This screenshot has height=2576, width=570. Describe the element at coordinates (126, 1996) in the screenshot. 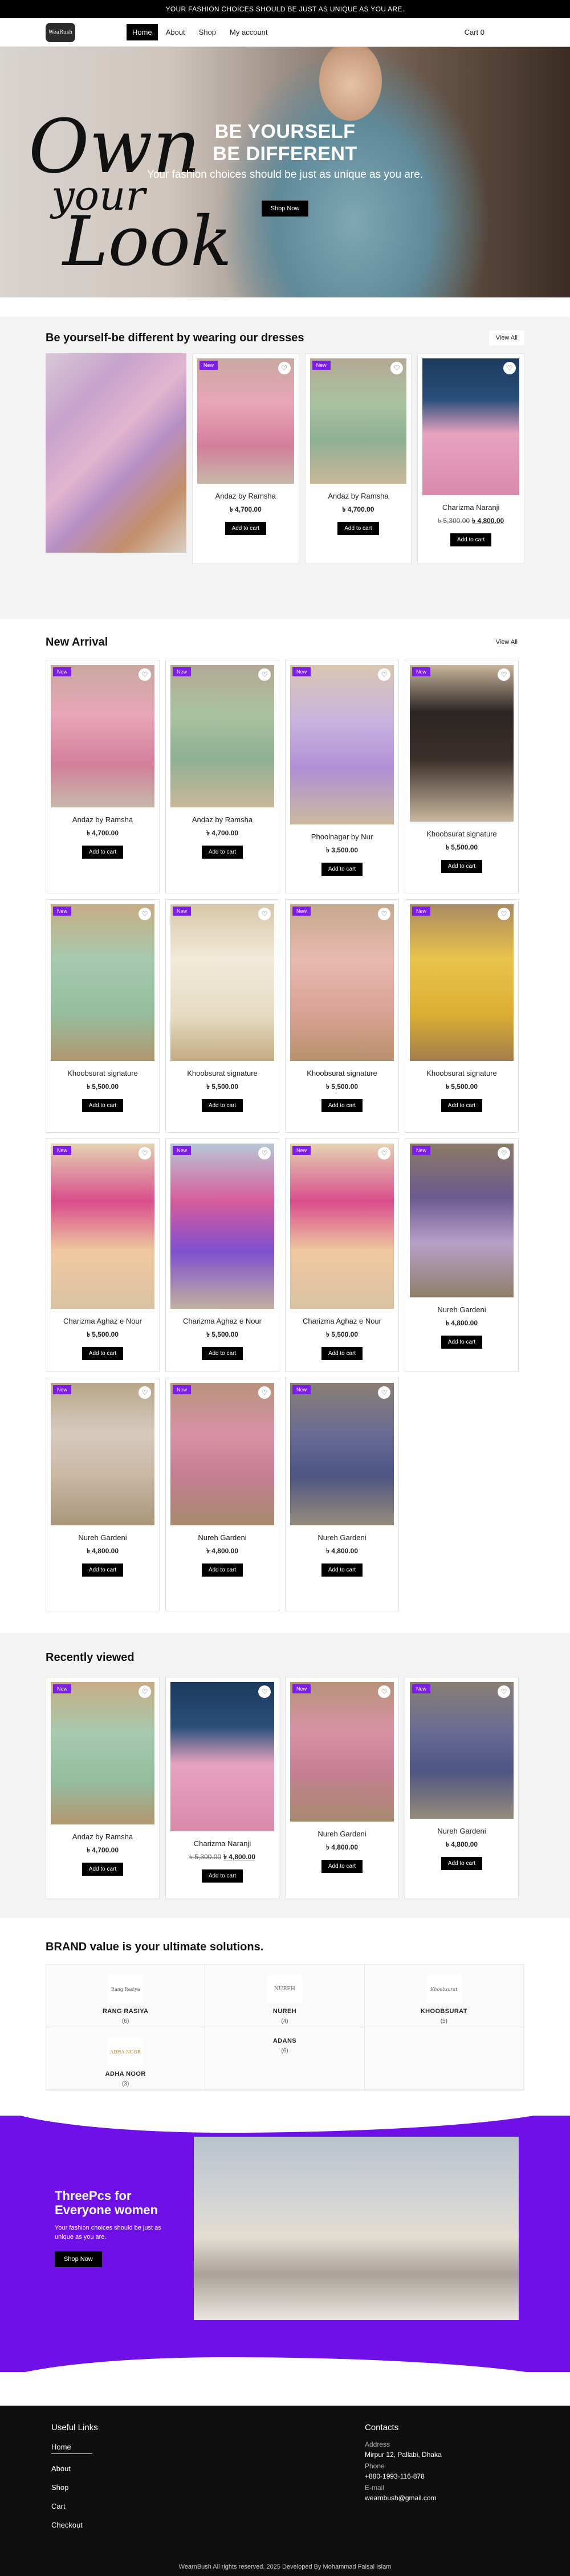

I see `brand-card: Rang Rasiya RANG RASIYA (6)` at that location.